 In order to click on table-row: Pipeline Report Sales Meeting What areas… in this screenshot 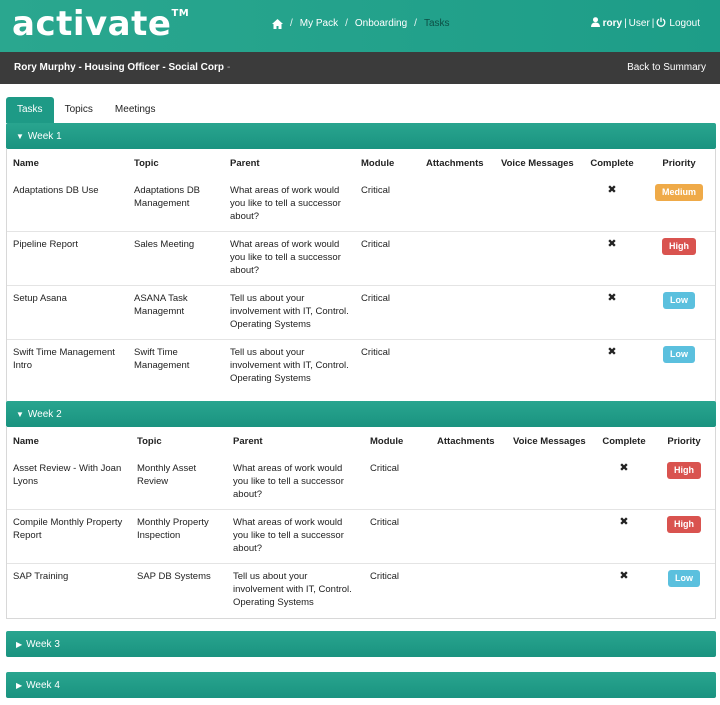, I will do `click(361, 258)`.